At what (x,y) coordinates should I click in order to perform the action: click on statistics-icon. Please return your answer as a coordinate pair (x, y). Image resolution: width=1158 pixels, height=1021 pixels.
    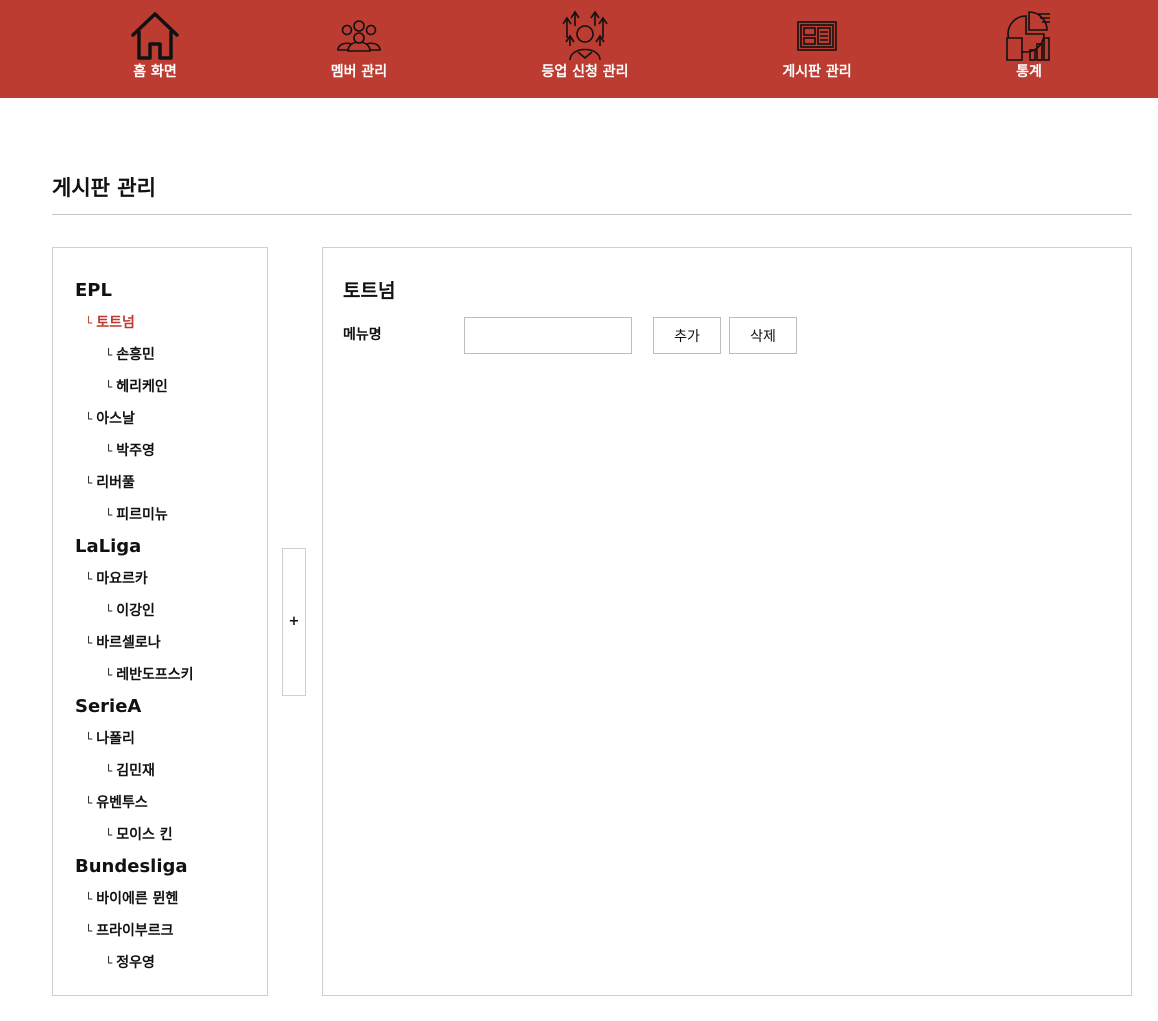
    Looking at the image, I should click on (1029, 35).